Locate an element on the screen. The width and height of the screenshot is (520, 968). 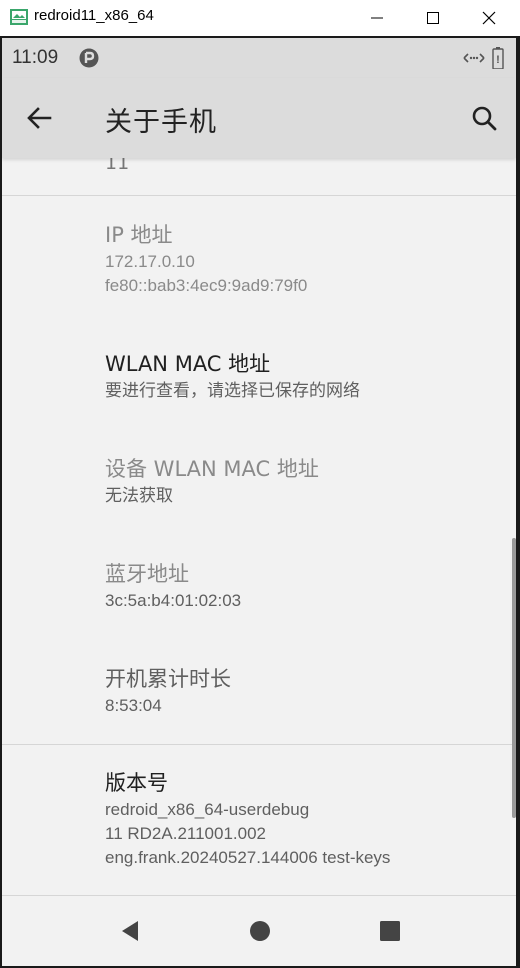
item-value: 11 RD2A.211001.002 is located at coordinates (185, 833).